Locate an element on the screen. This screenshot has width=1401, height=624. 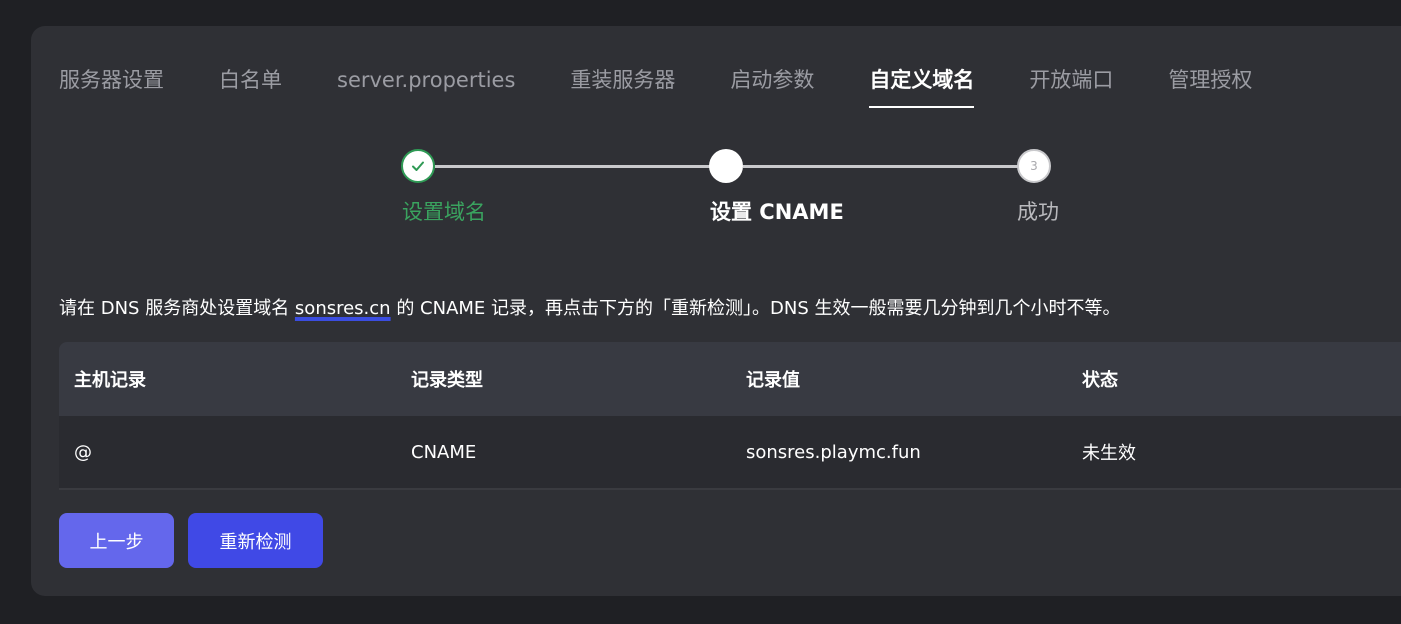
cell-host-record: @ is located at coordinates (83, 452).